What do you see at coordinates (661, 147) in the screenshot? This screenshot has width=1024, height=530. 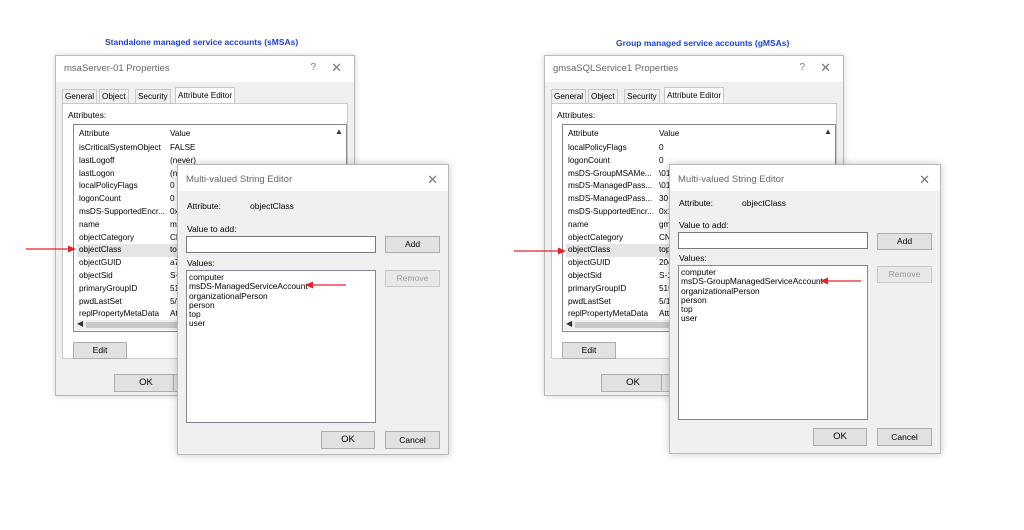 I see `attribute-value-cell: 0` at bounding box center [661, 147].